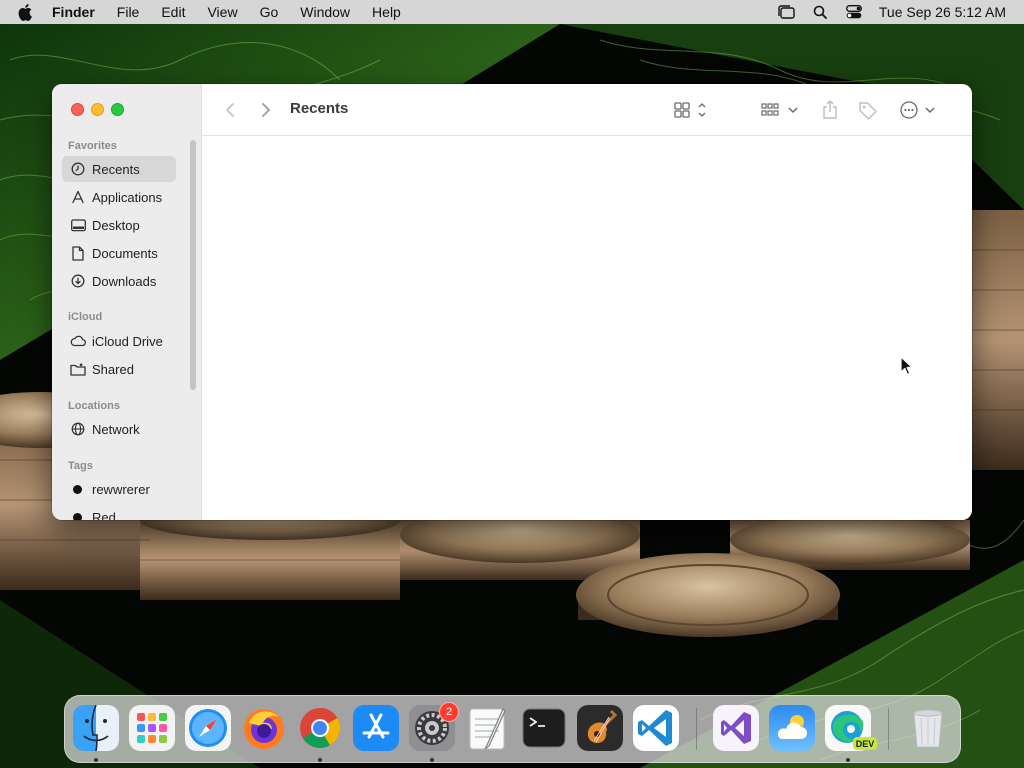 The width and height of the screenshot is (1024, 768). I want to click on maximize-window-button, so click(117, 109).